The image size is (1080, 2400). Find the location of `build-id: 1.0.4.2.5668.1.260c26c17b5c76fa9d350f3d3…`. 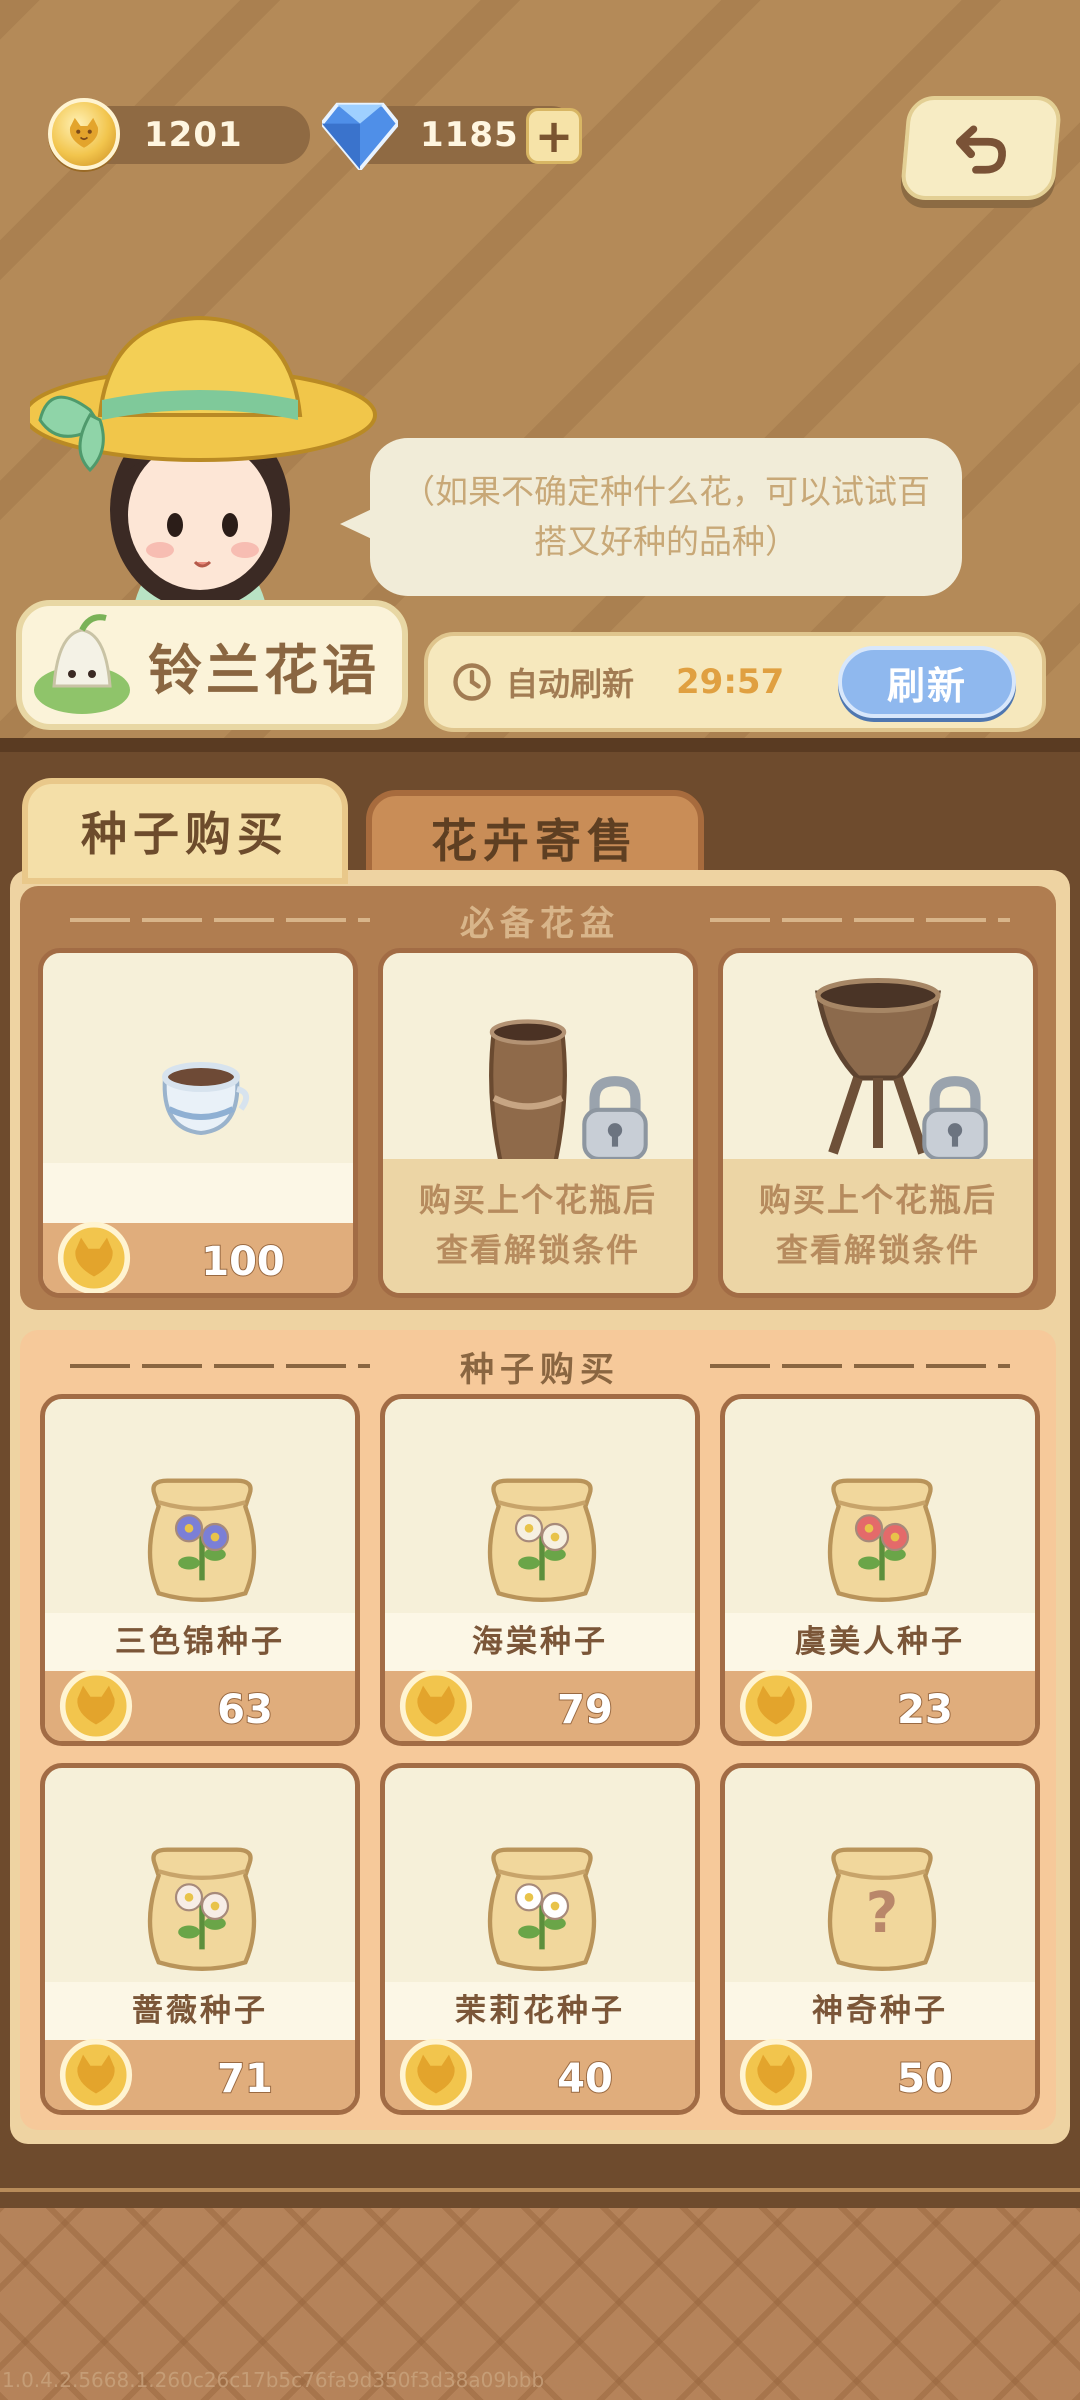

build-id: 1.0.4.2.5668.1.260c26c17b5c76fa9d350f3d3… is located at coordinates (273, 2380).